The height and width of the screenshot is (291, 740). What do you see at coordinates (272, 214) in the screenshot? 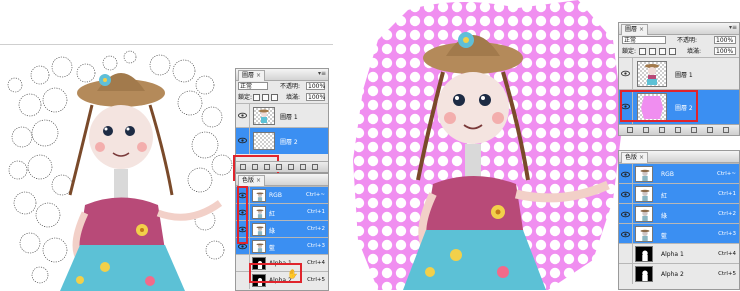
I see `channel-name: 紅` at bounding box center [272, 214].